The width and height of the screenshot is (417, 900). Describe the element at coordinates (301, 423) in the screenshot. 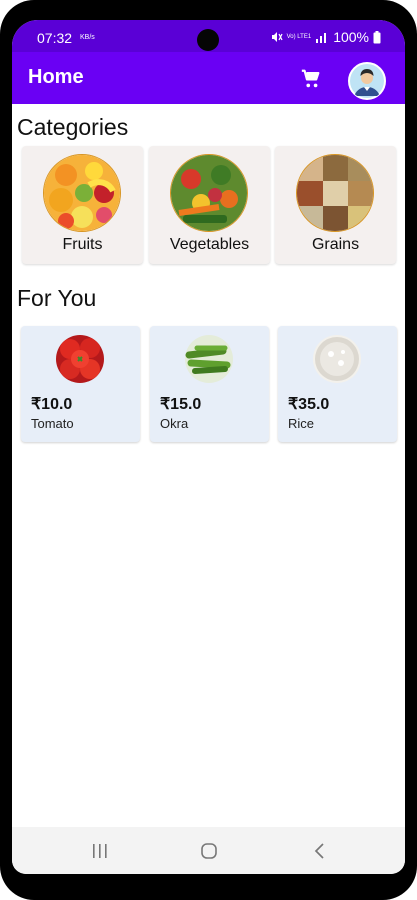

I see `product-name: Rice` at that location.